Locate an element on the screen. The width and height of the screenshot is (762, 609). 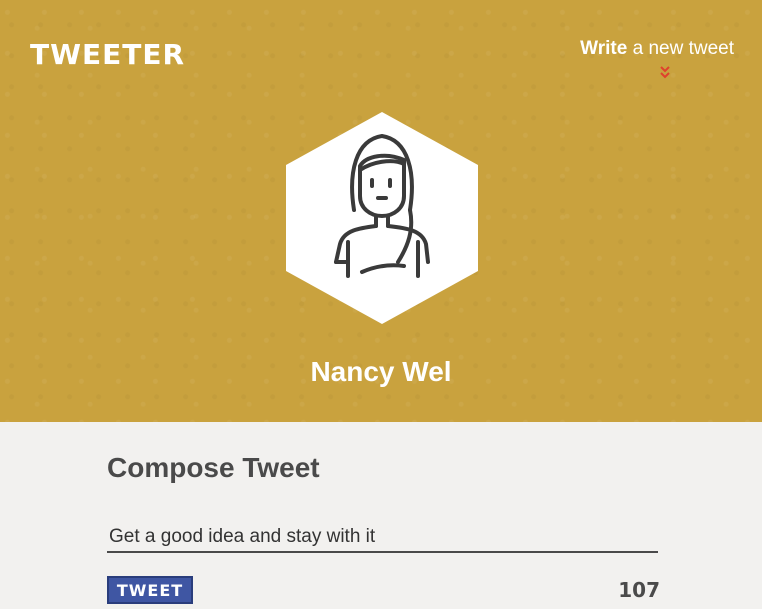
avatar is located at coordinates (382, 218).